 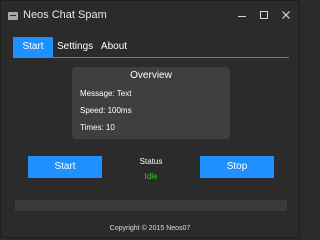 I want to click on start-button: Start, so click(x=65, y=167).